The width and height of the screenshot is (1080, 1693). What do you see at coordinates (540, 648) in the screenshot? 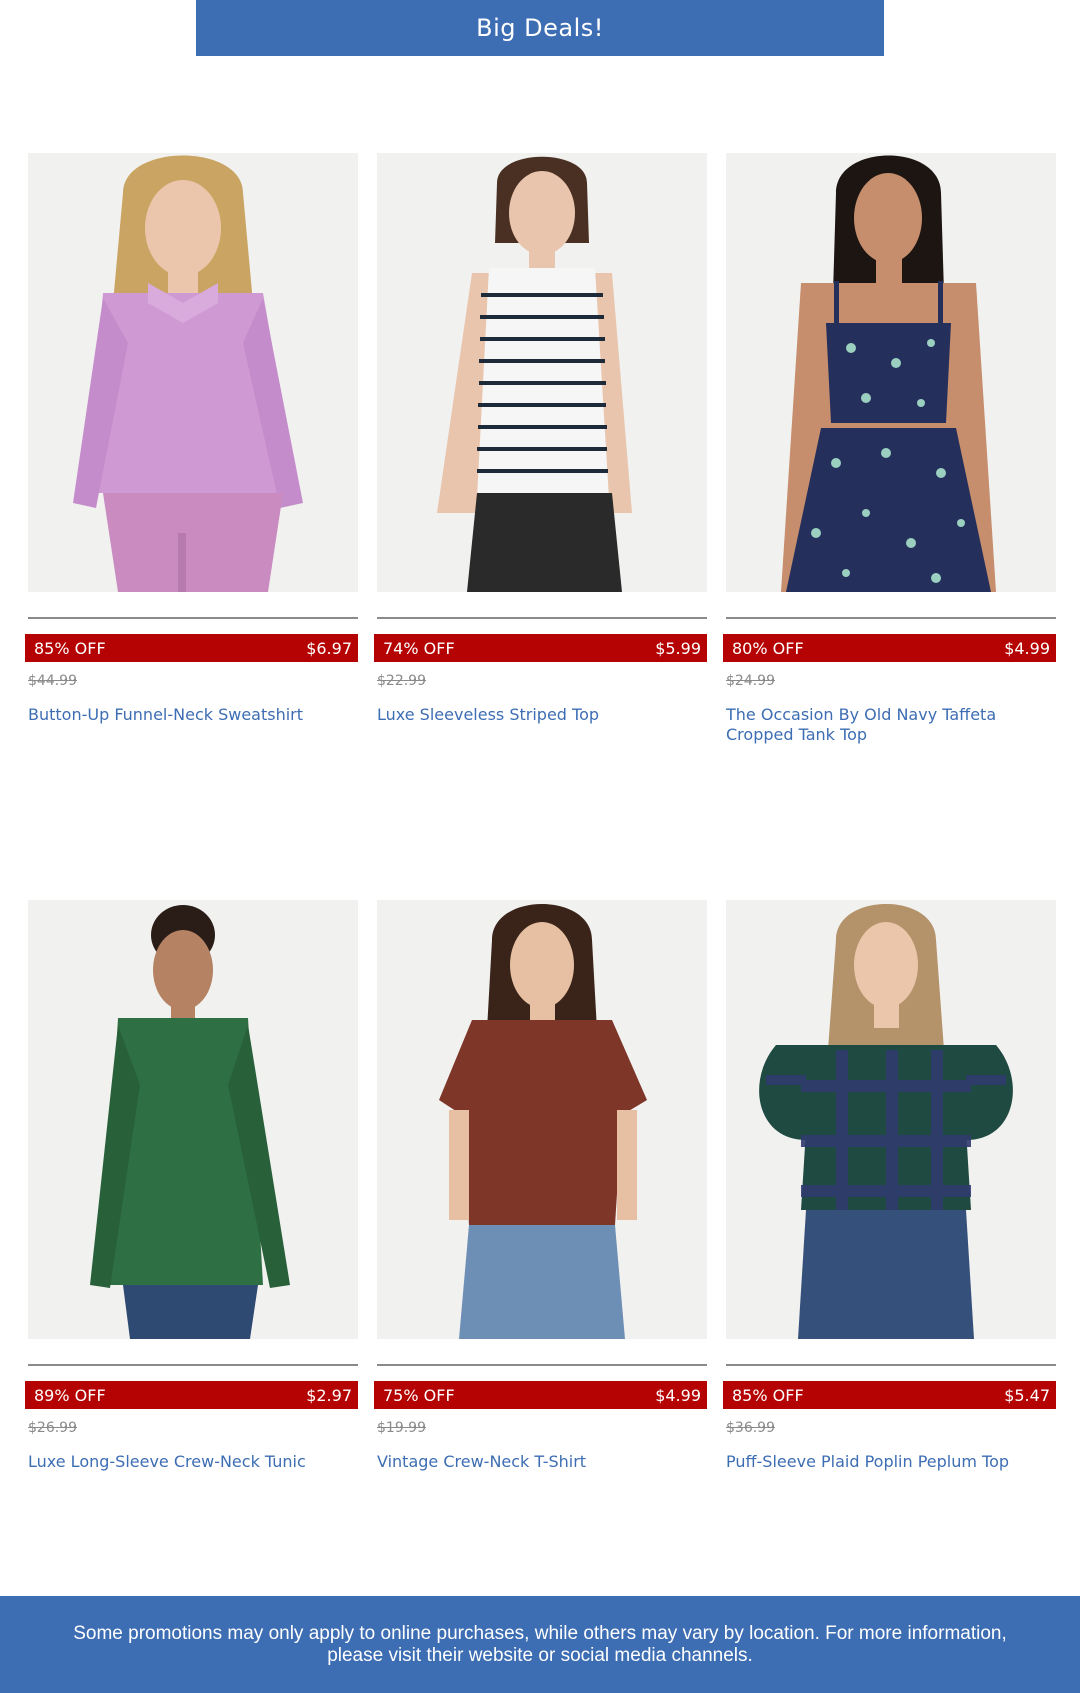
I see `deal-badge: 74% OFF $5.99` at bounding box center [540, 648].